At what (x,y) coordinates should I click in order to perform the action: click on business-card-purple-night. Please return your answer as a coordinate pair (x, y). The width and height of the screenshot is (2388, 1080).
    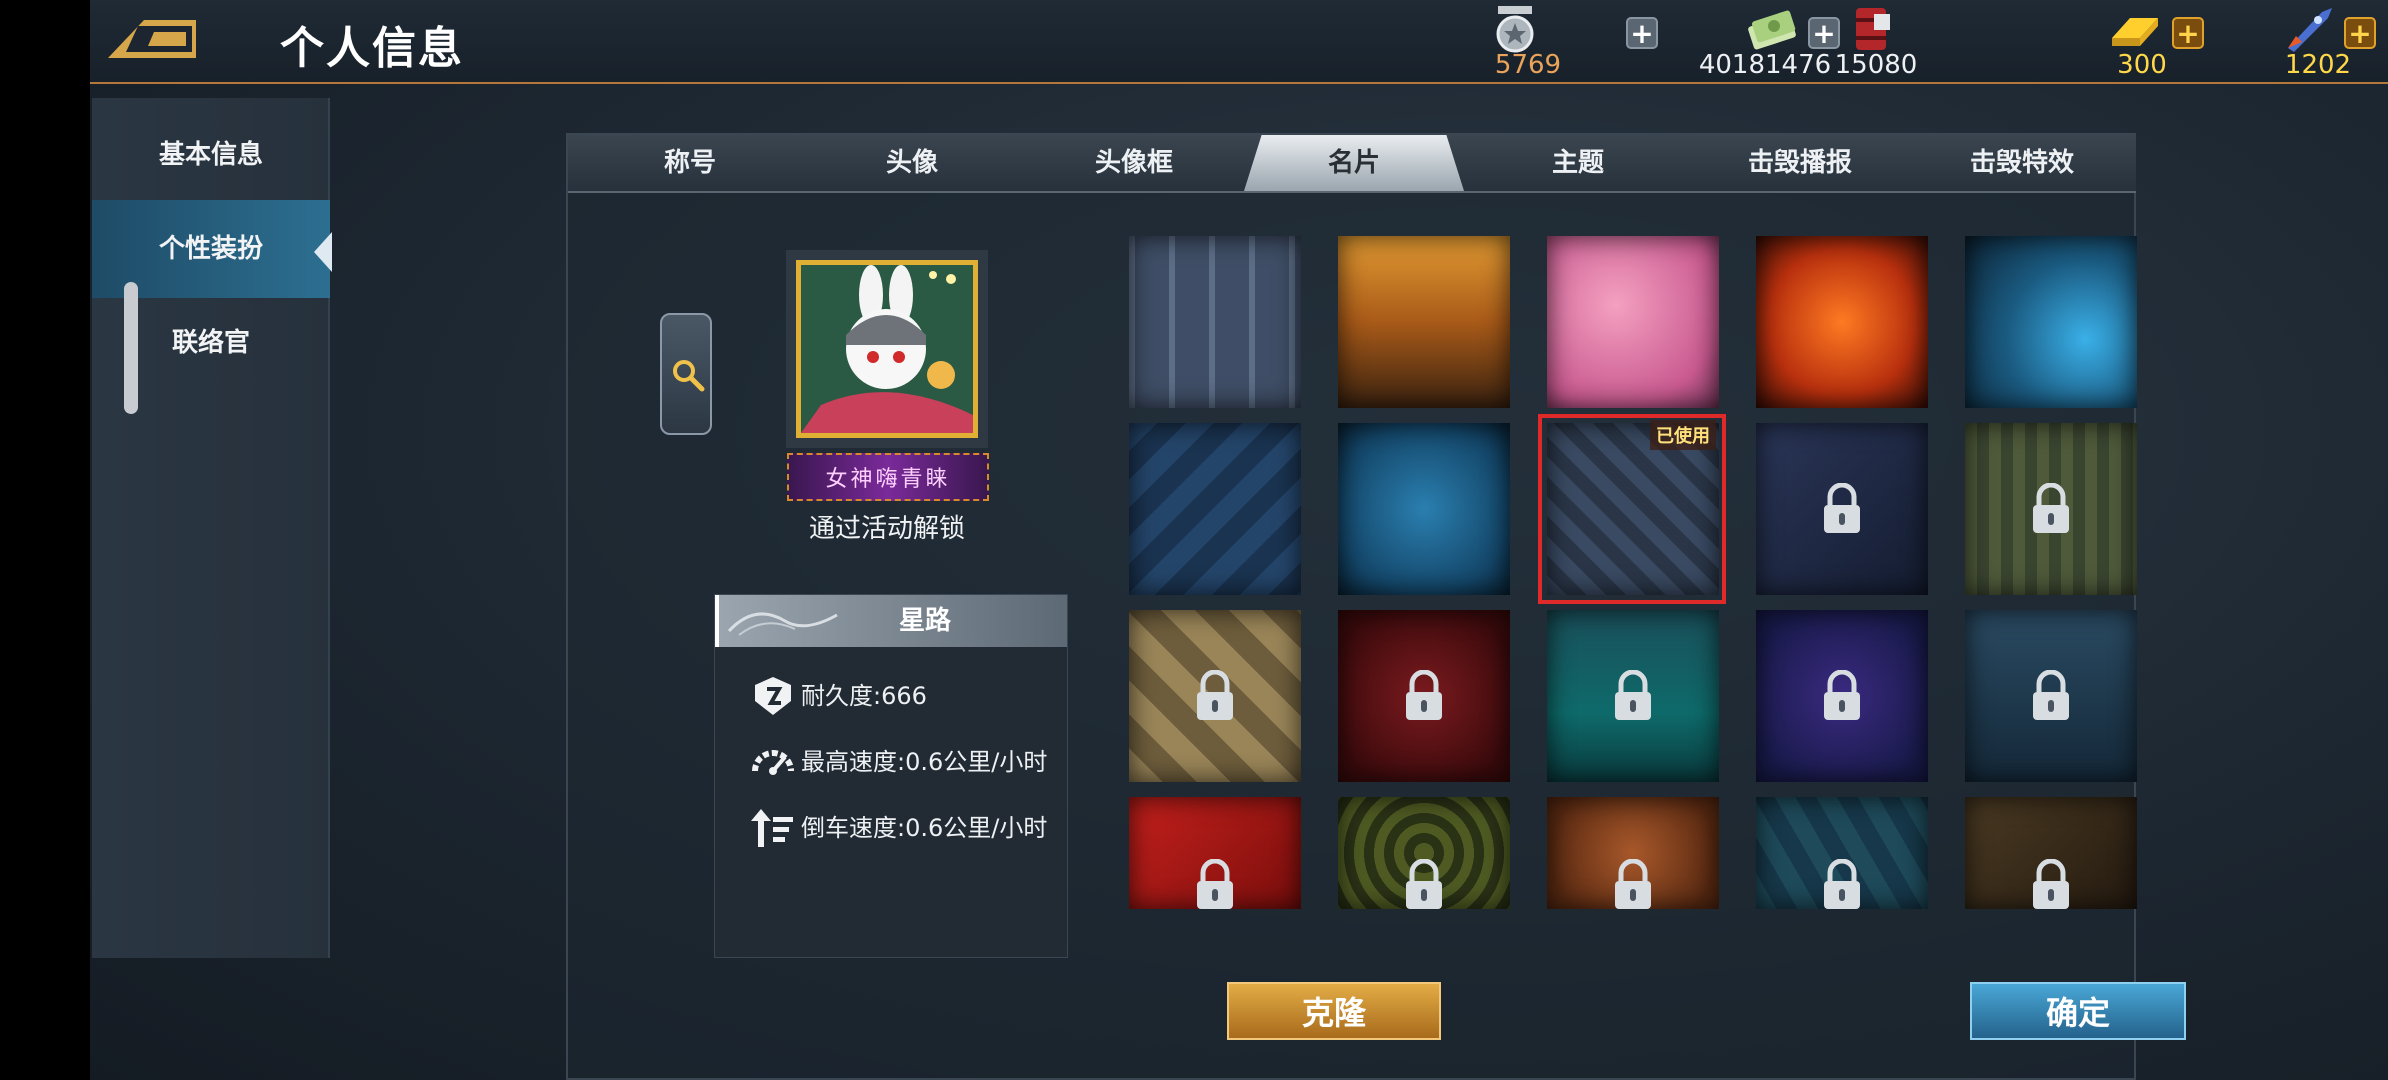
    Looking at the image, I should click on (1842, 696).